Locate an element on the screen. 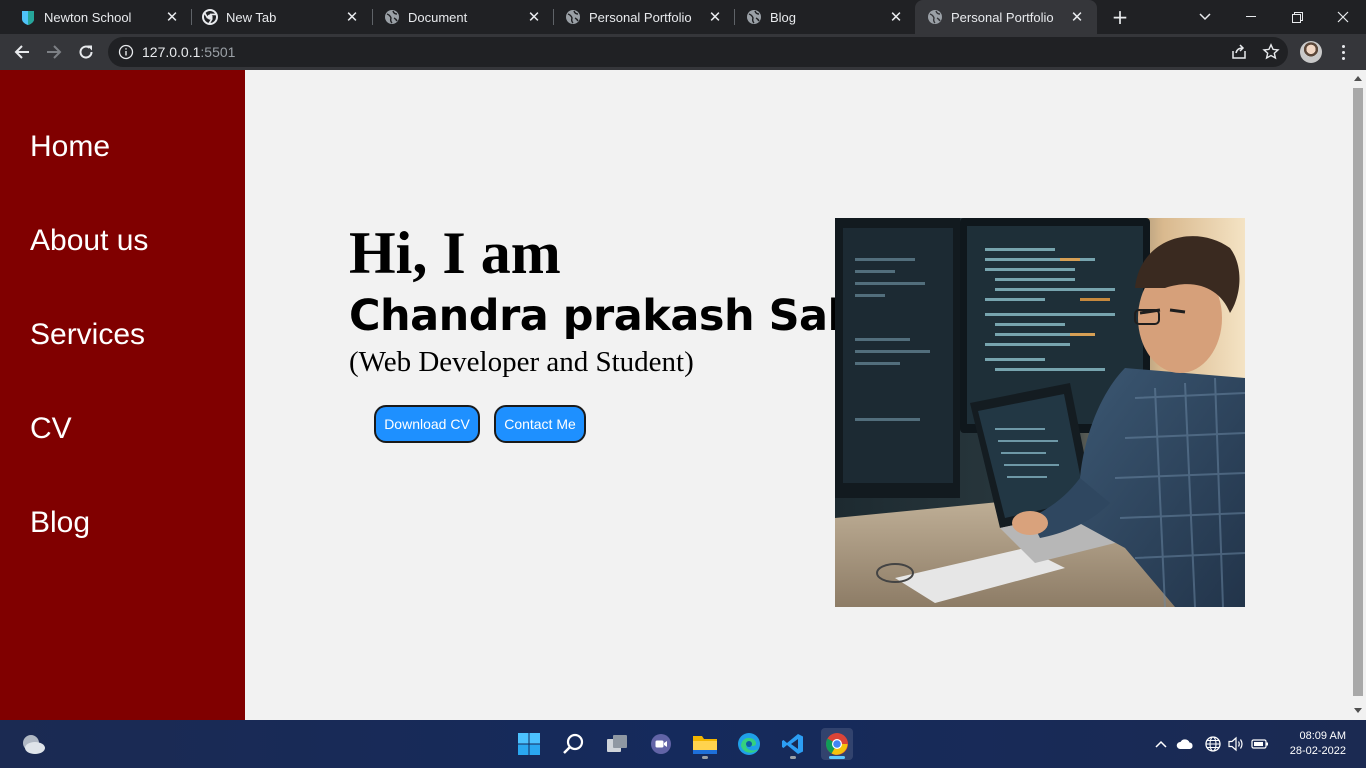  windows-logo-icon is located at coordinates (529, 744).